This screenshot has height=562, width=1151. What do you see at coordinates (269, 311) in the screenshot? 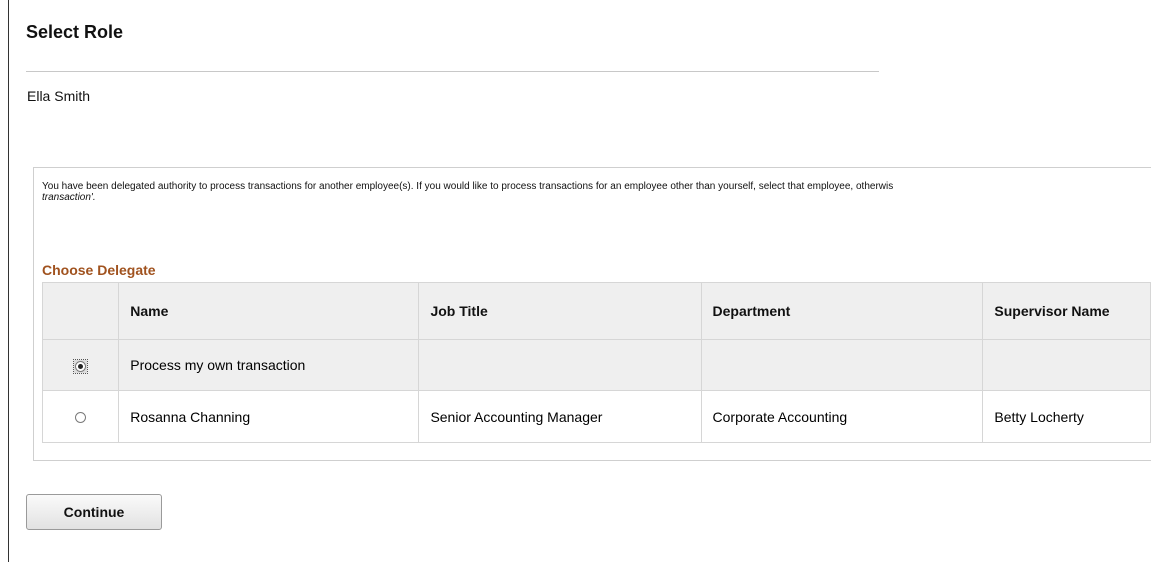
I see `column-header-name: Name` at bounding box center [269, 311].